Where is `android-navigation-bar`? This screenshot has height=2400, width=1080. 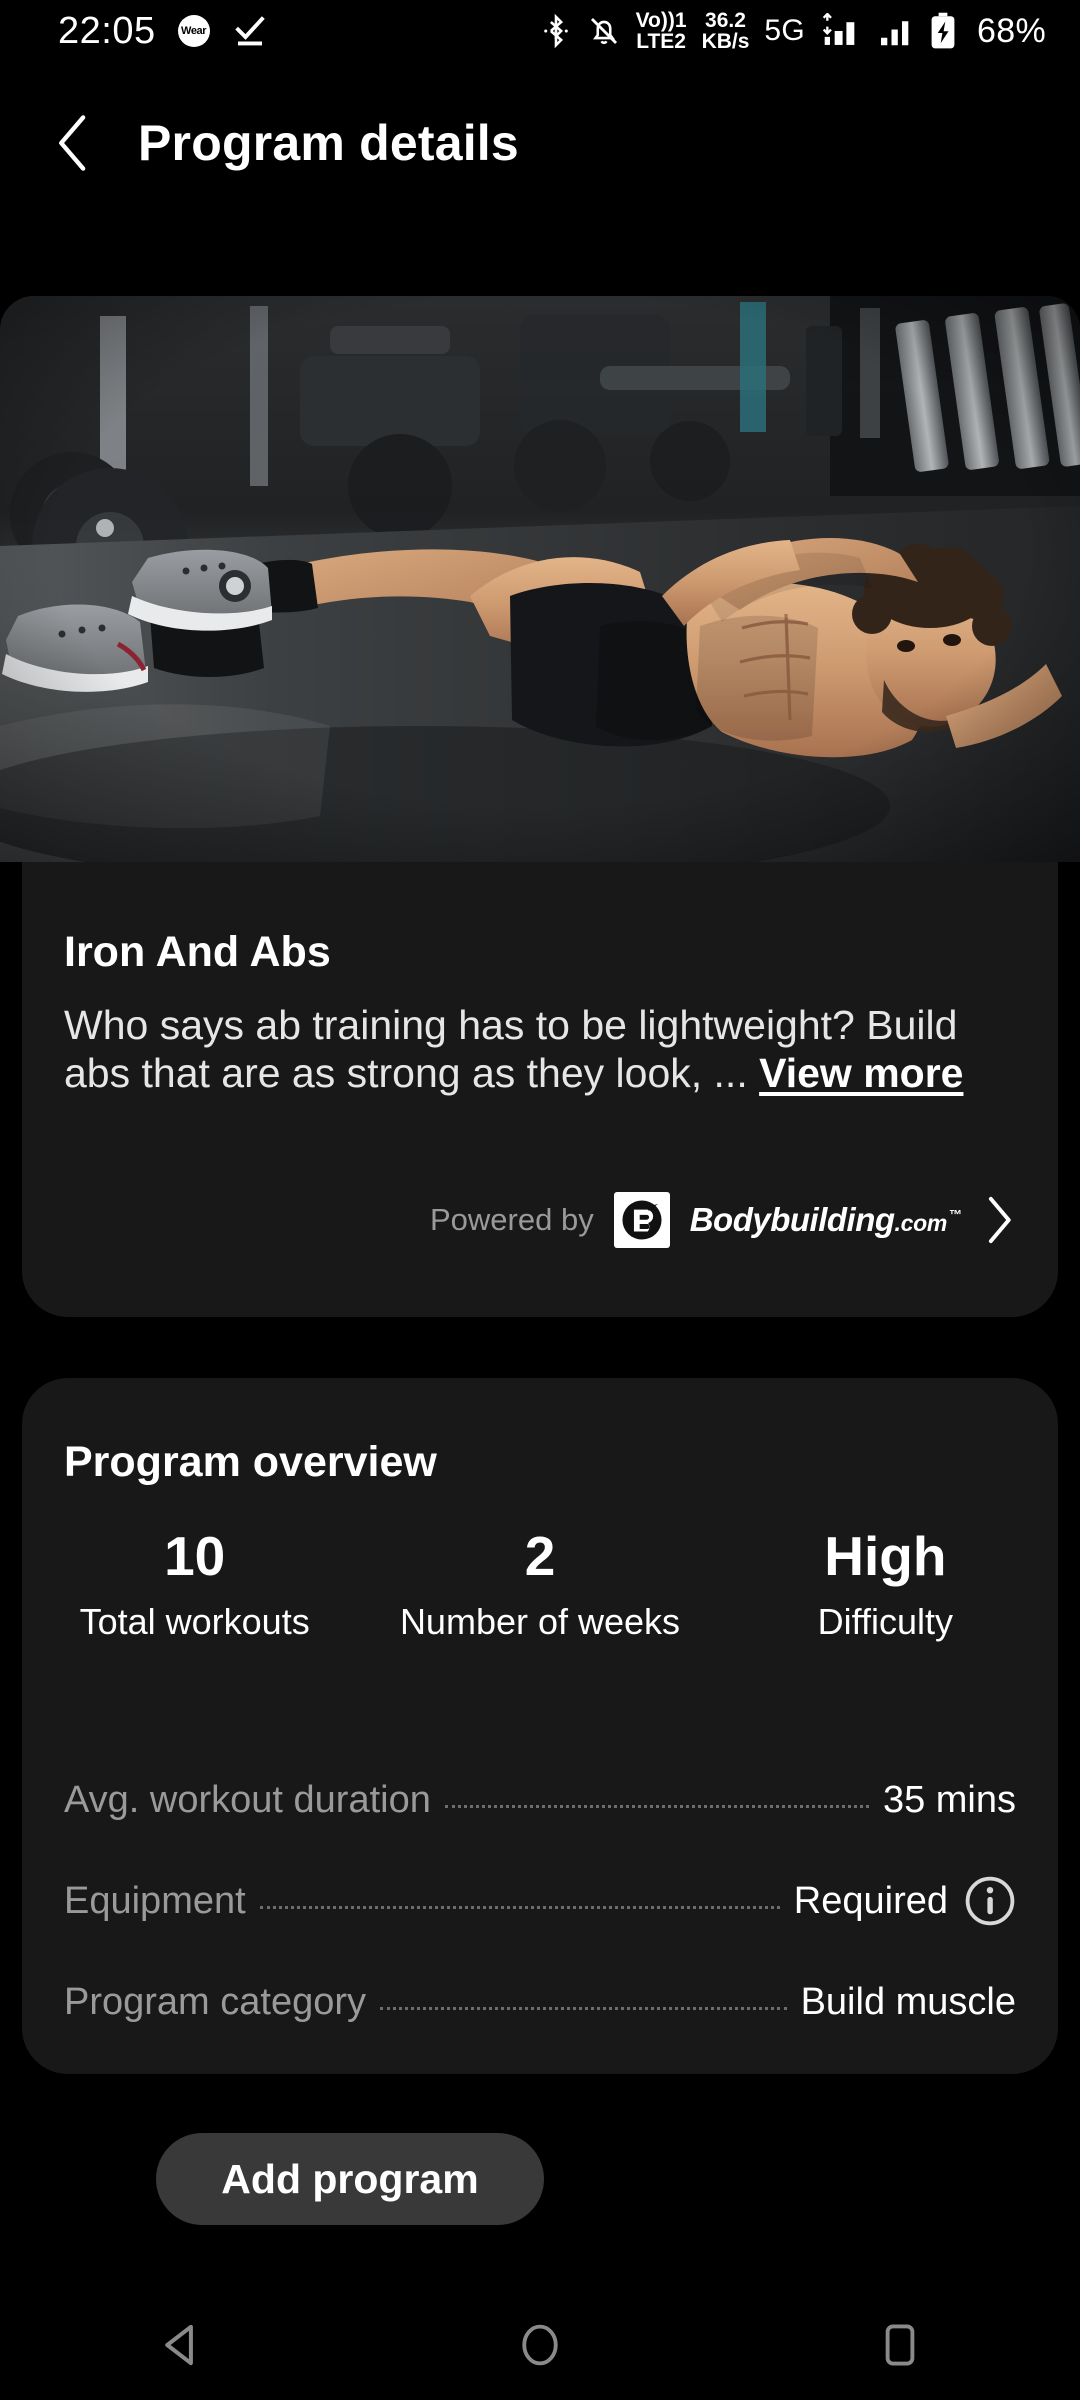
android-navigation-bar is located at coordinates (540, 2345).